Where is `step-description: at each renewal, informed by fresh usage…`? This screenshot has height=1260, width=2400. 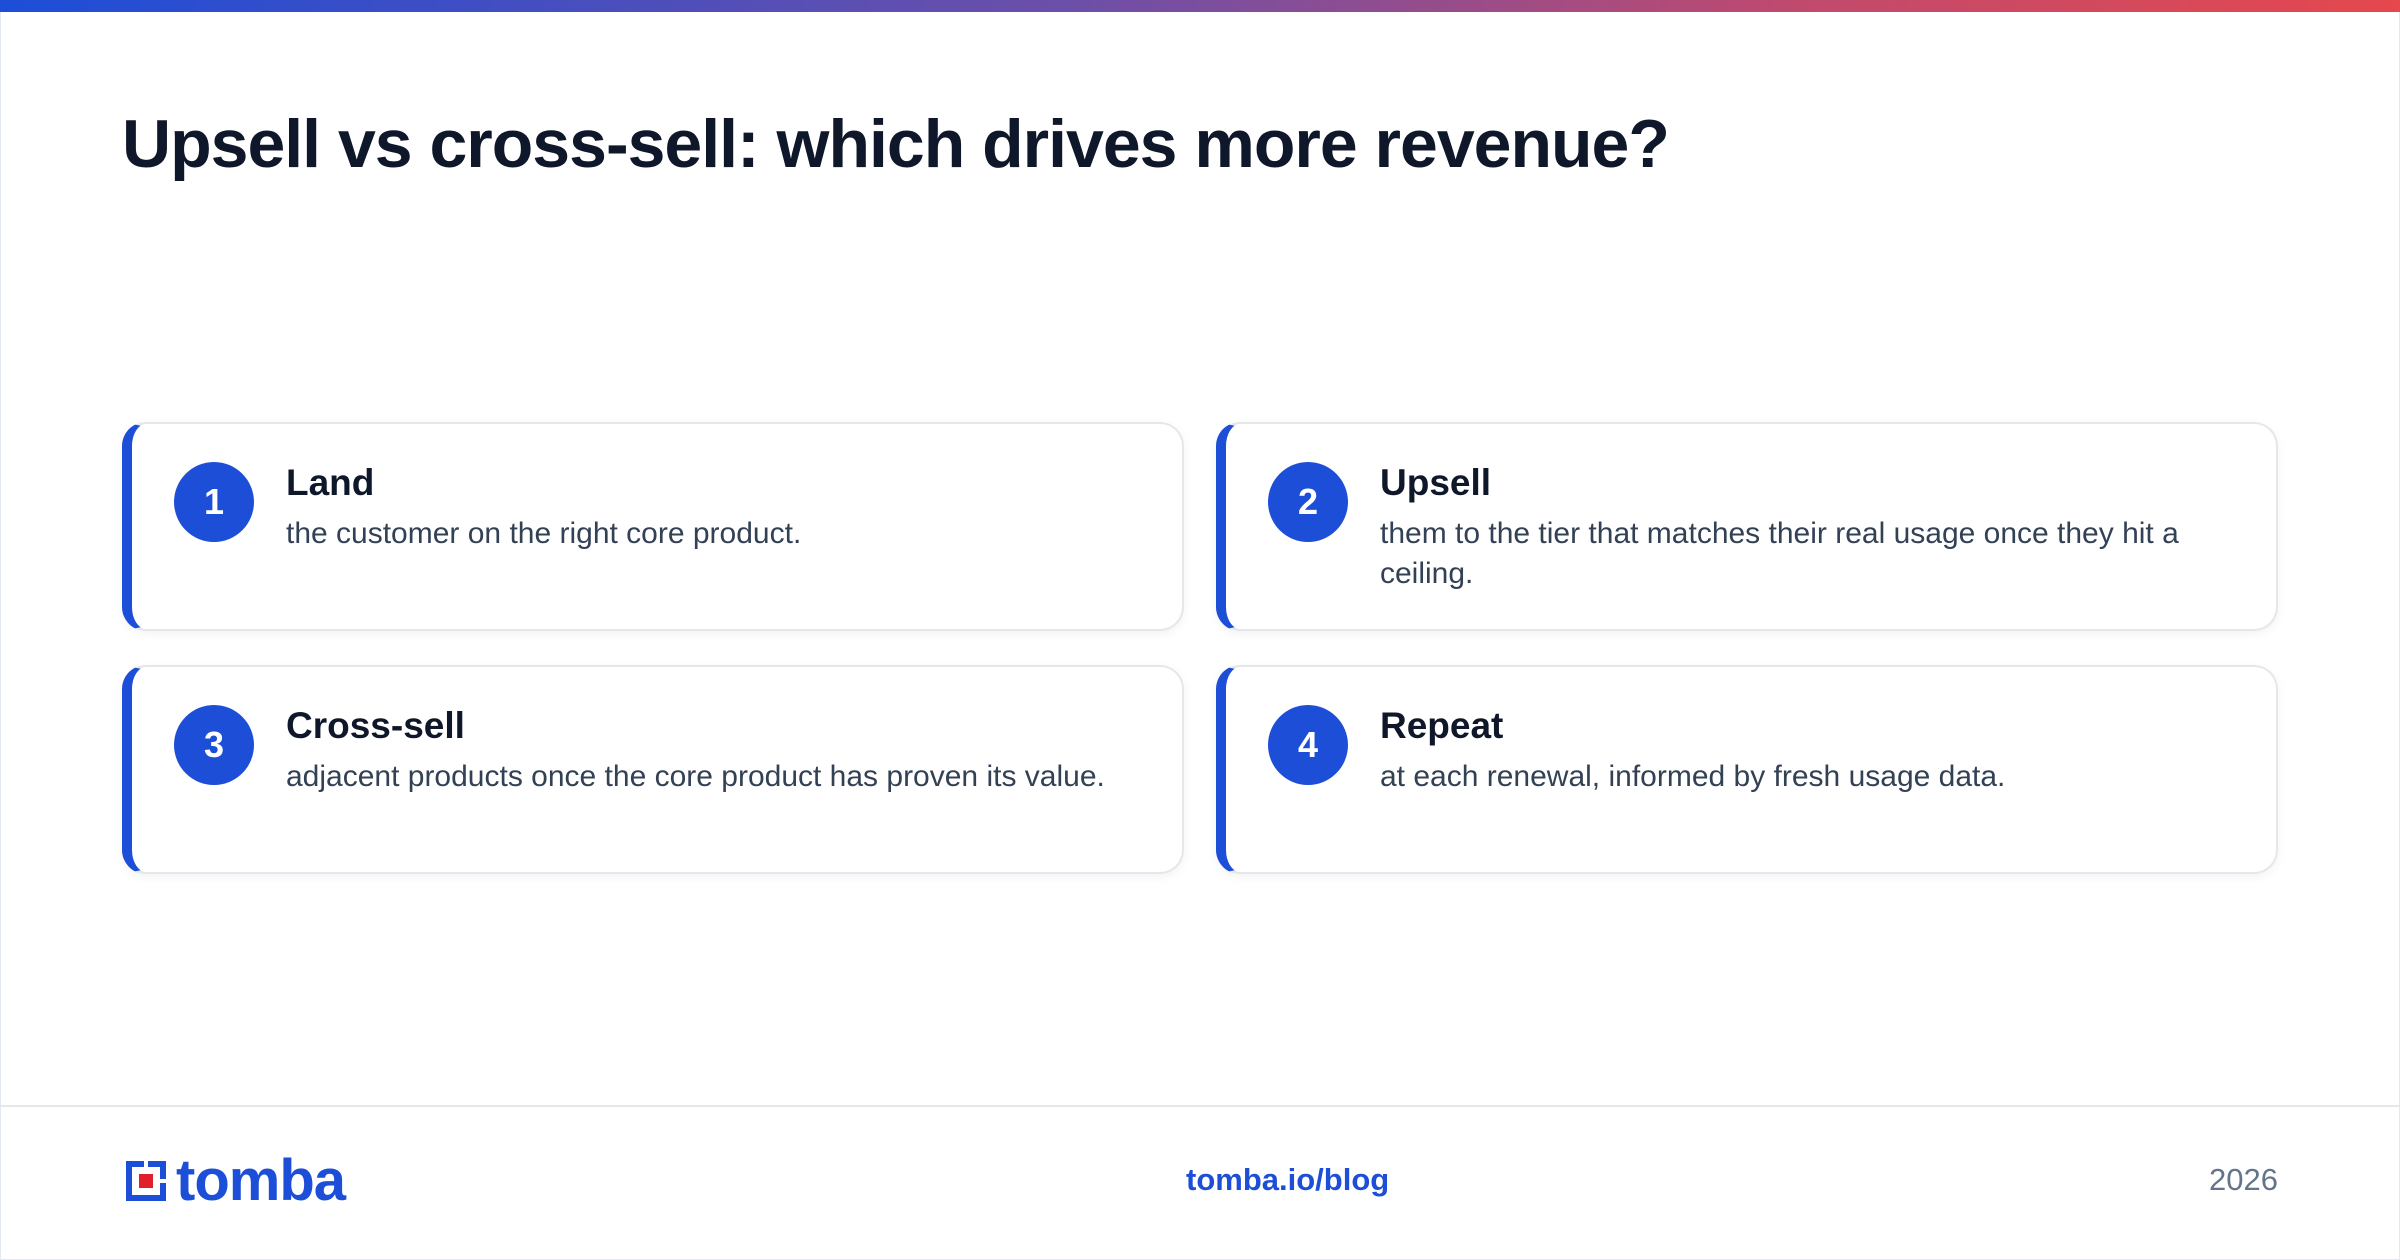 step-description: at each renewal, informed by fresh usage… is located at coordinates (1693, 776).